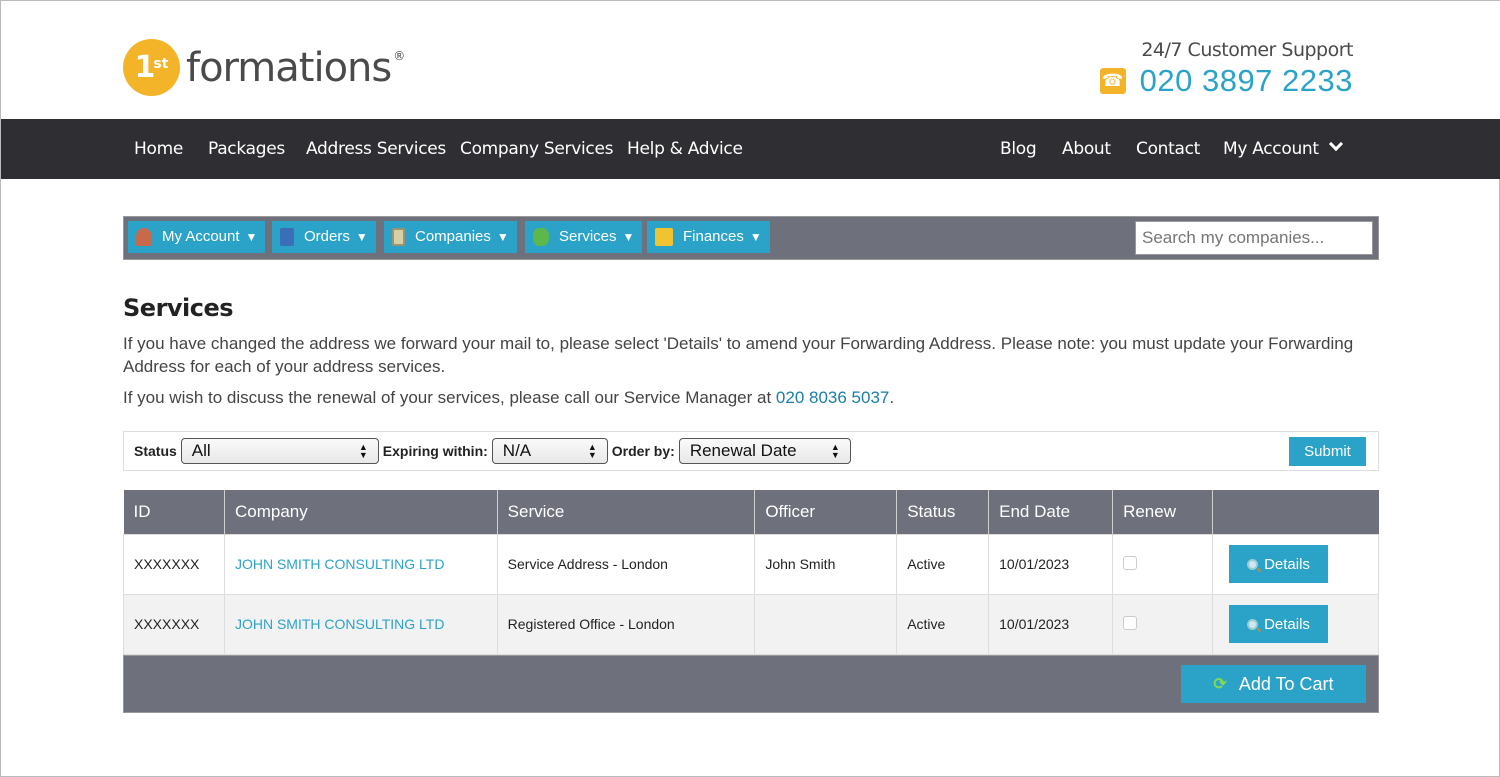 The image size is (1500, 777). Describe the element at coordinates (942, 512) in the screenshot. I see `col-header-status: Status` at that location.